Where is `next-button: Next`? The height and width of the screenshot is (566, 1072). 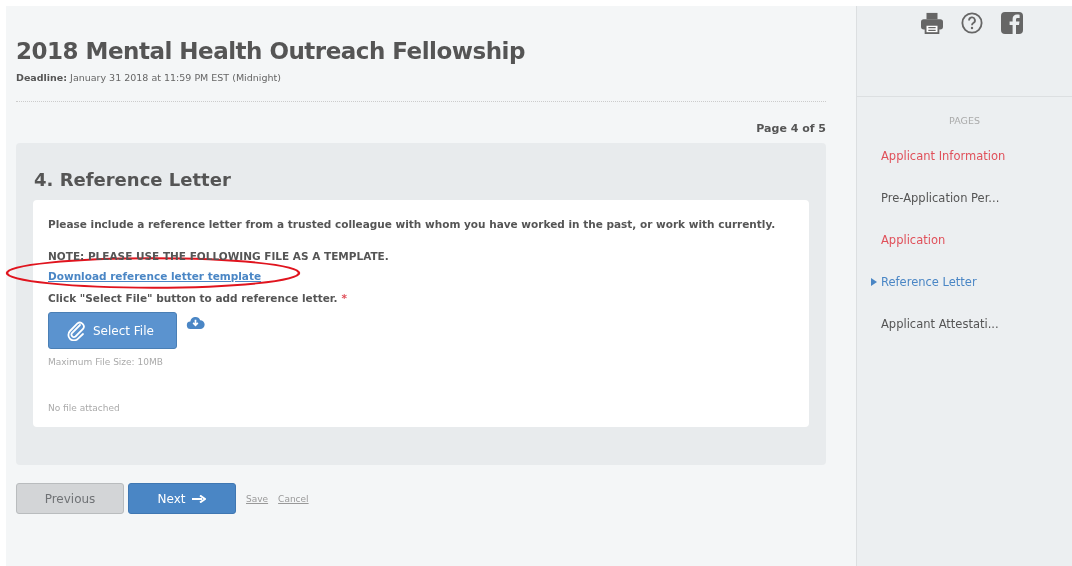
next-button: Next is located at coordinates (182, 498).